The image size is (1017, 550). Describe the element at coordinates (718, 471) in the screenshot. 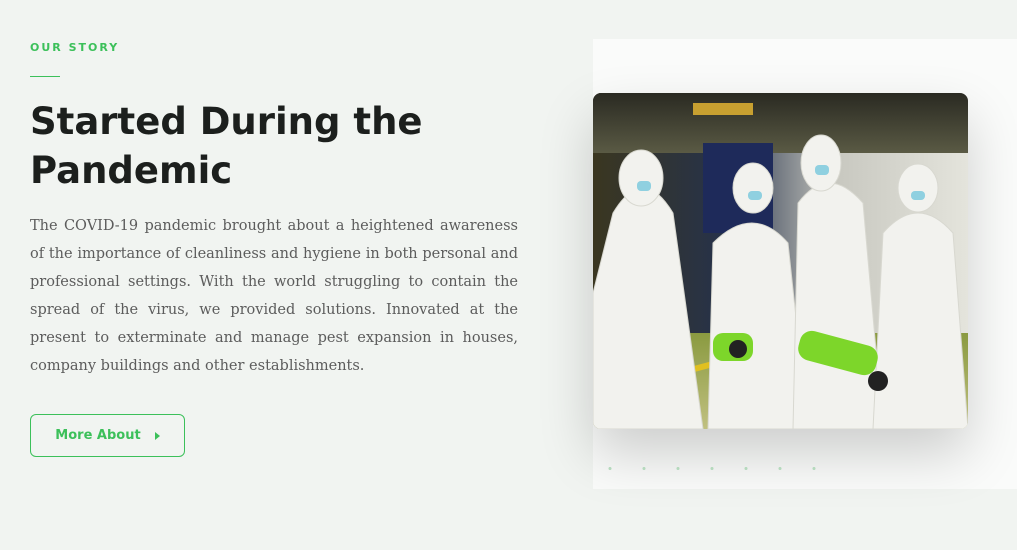

I see `decorative-dot-grid` at that location.